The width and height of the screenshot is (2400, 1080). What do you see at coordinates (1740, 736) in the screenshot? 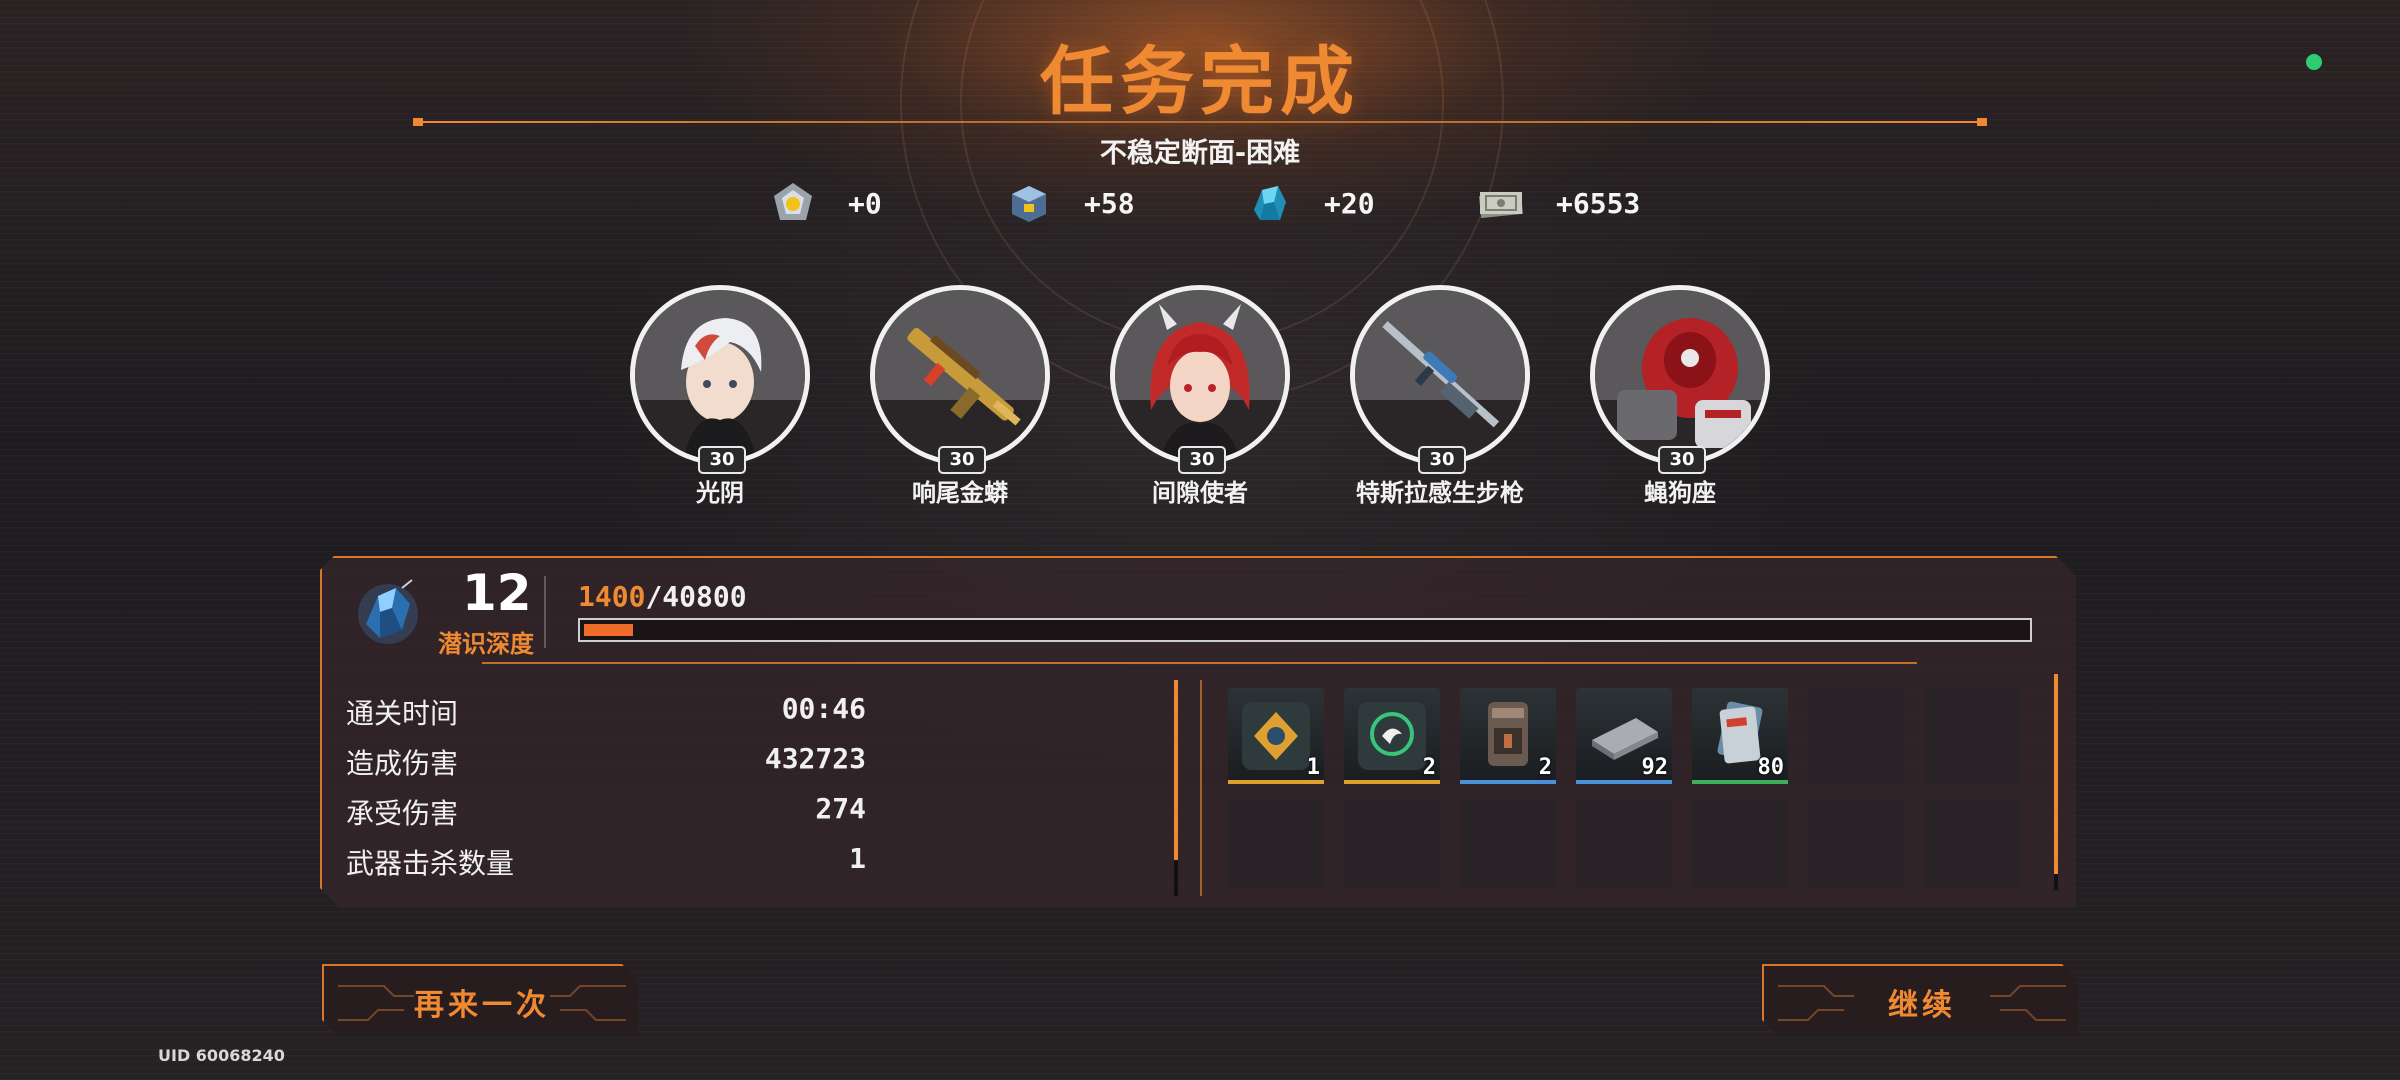
I see `loot-slot: 80` at bounding box center [1740, 736].